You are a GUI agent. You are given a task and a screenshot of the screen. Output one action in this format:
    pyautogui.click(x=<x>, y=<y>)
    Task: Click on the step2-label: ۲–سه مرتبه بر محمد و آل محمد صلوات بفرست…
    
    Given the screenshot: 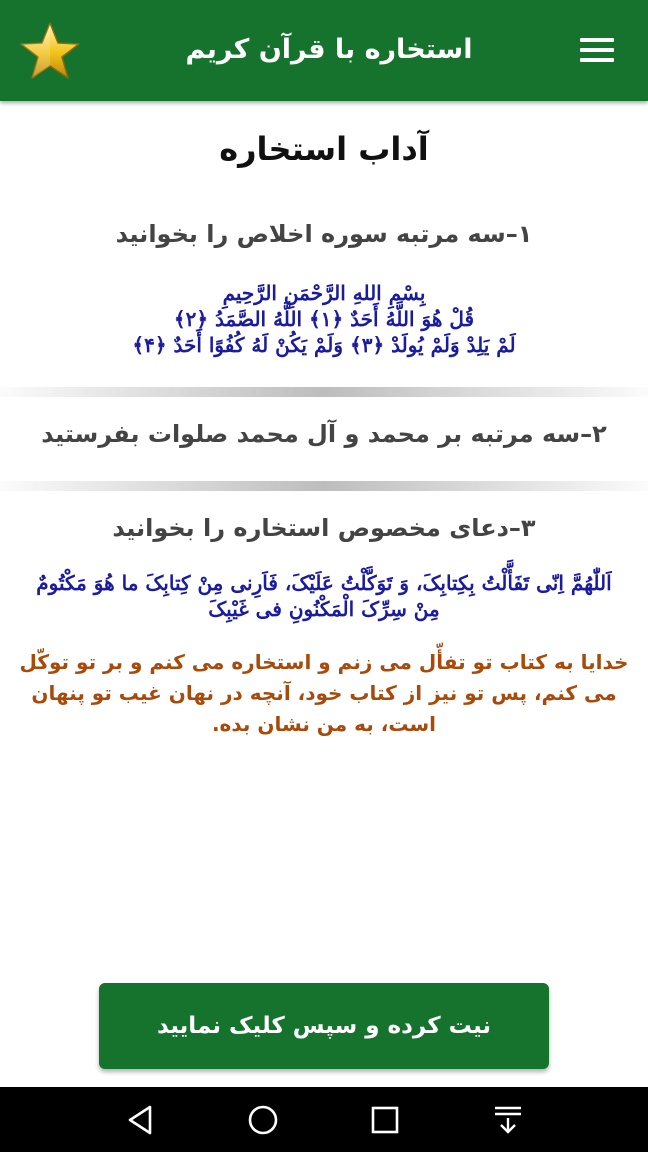 What is the action you would take?
    pyautogui.click(x=324, y=434)
    